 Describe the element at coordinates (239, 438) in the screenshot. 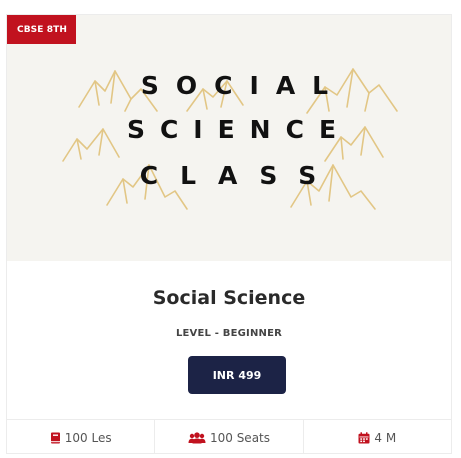

I see `seats-count: 100 Seats` at that location.